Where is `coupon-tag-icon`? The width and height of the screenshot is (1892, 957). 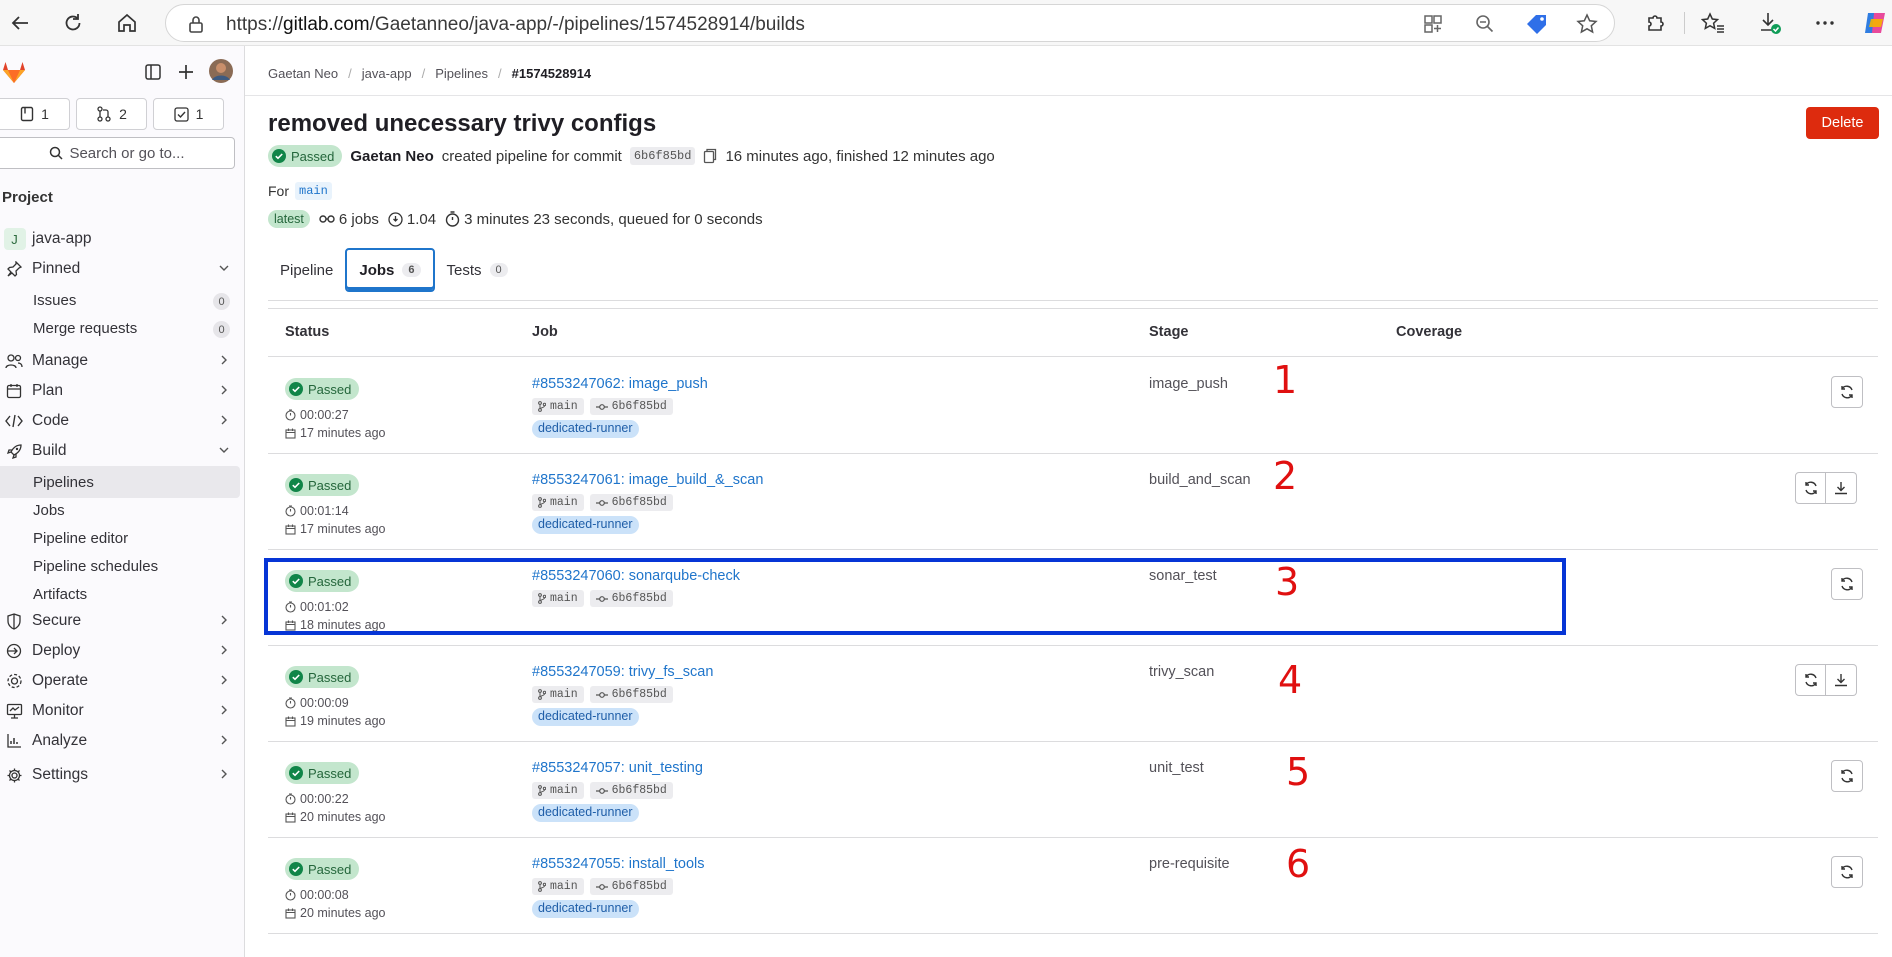
coupon-tag-icon is located at coordinates (1537, 24).